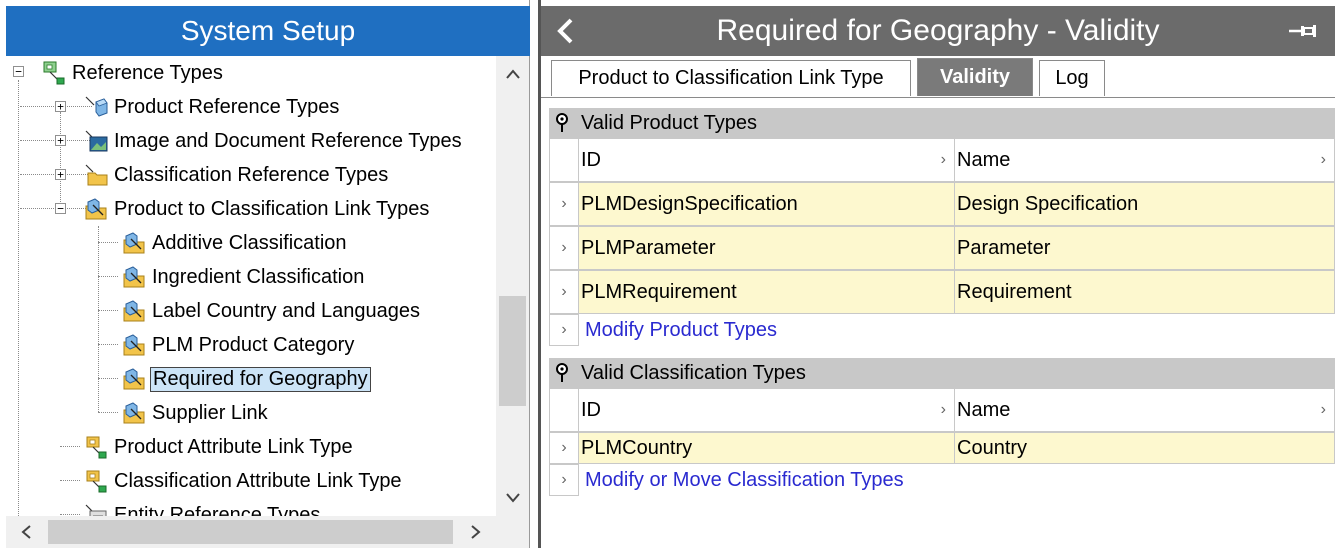 The width and height of the screenshot is (1335, 548). Describe the element at coordinates (272, 311) in the screenshot. I see `tree-item-label-country-languages: Label Country and Languages` at that location.